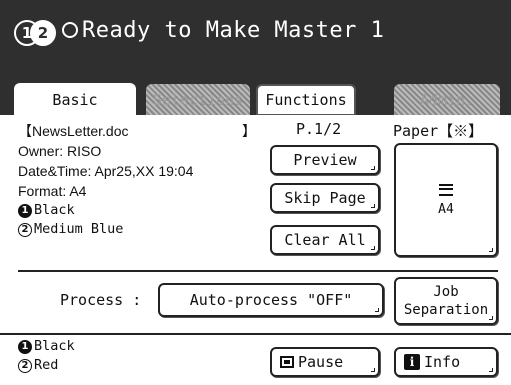  I want to click on job-separation-line2: Separation, so click(446, 310).